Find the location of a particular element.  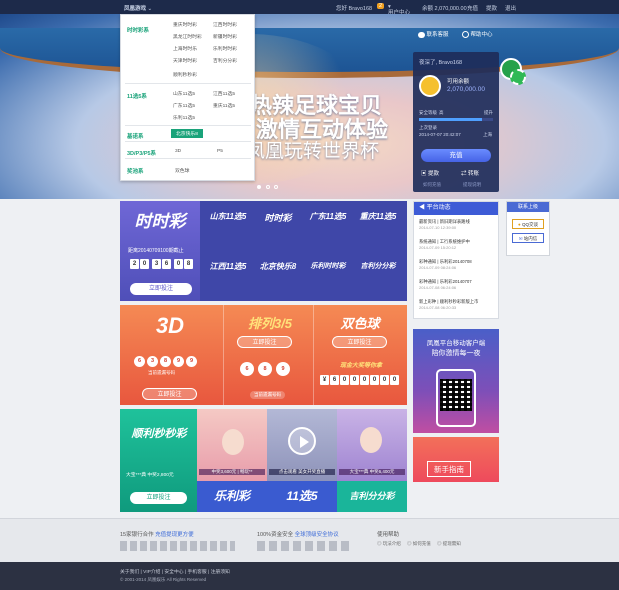

menu-item-selected: 北京快乐8 is located at coordinates (187, 133).